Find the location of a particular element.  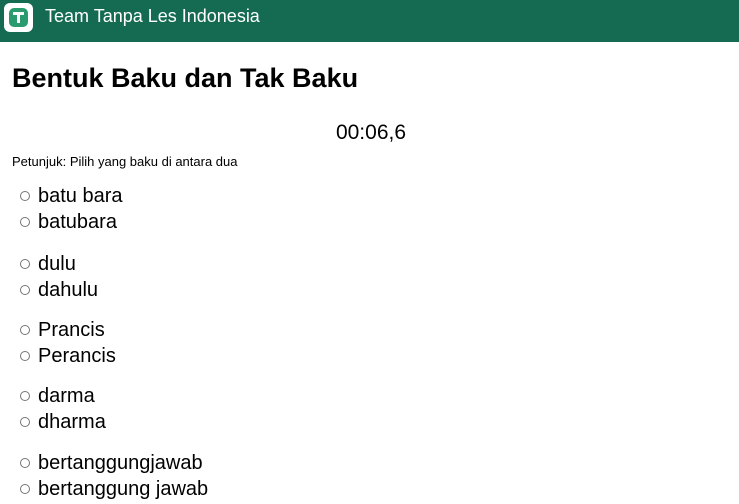

question-group-3: Prancis Perancis is located at coordinates (68, 343).